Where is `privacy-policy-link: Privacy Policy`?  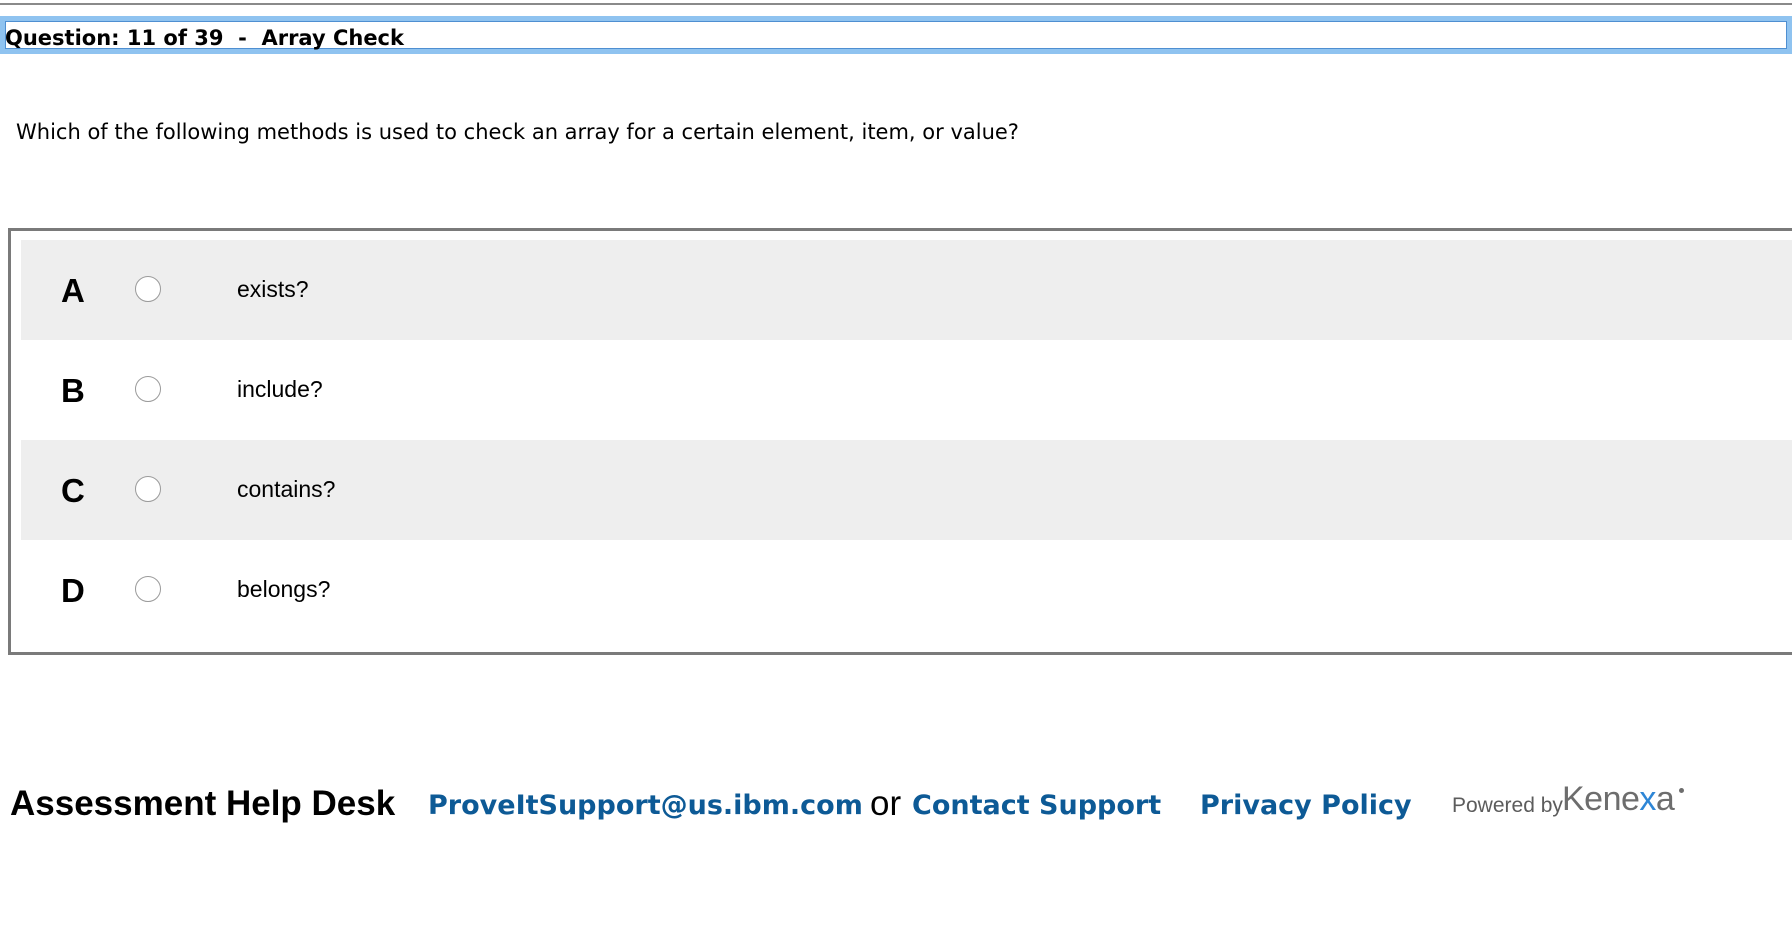 privacy-policy-link: Privacy Policy is located at coordinates (1306, 805).